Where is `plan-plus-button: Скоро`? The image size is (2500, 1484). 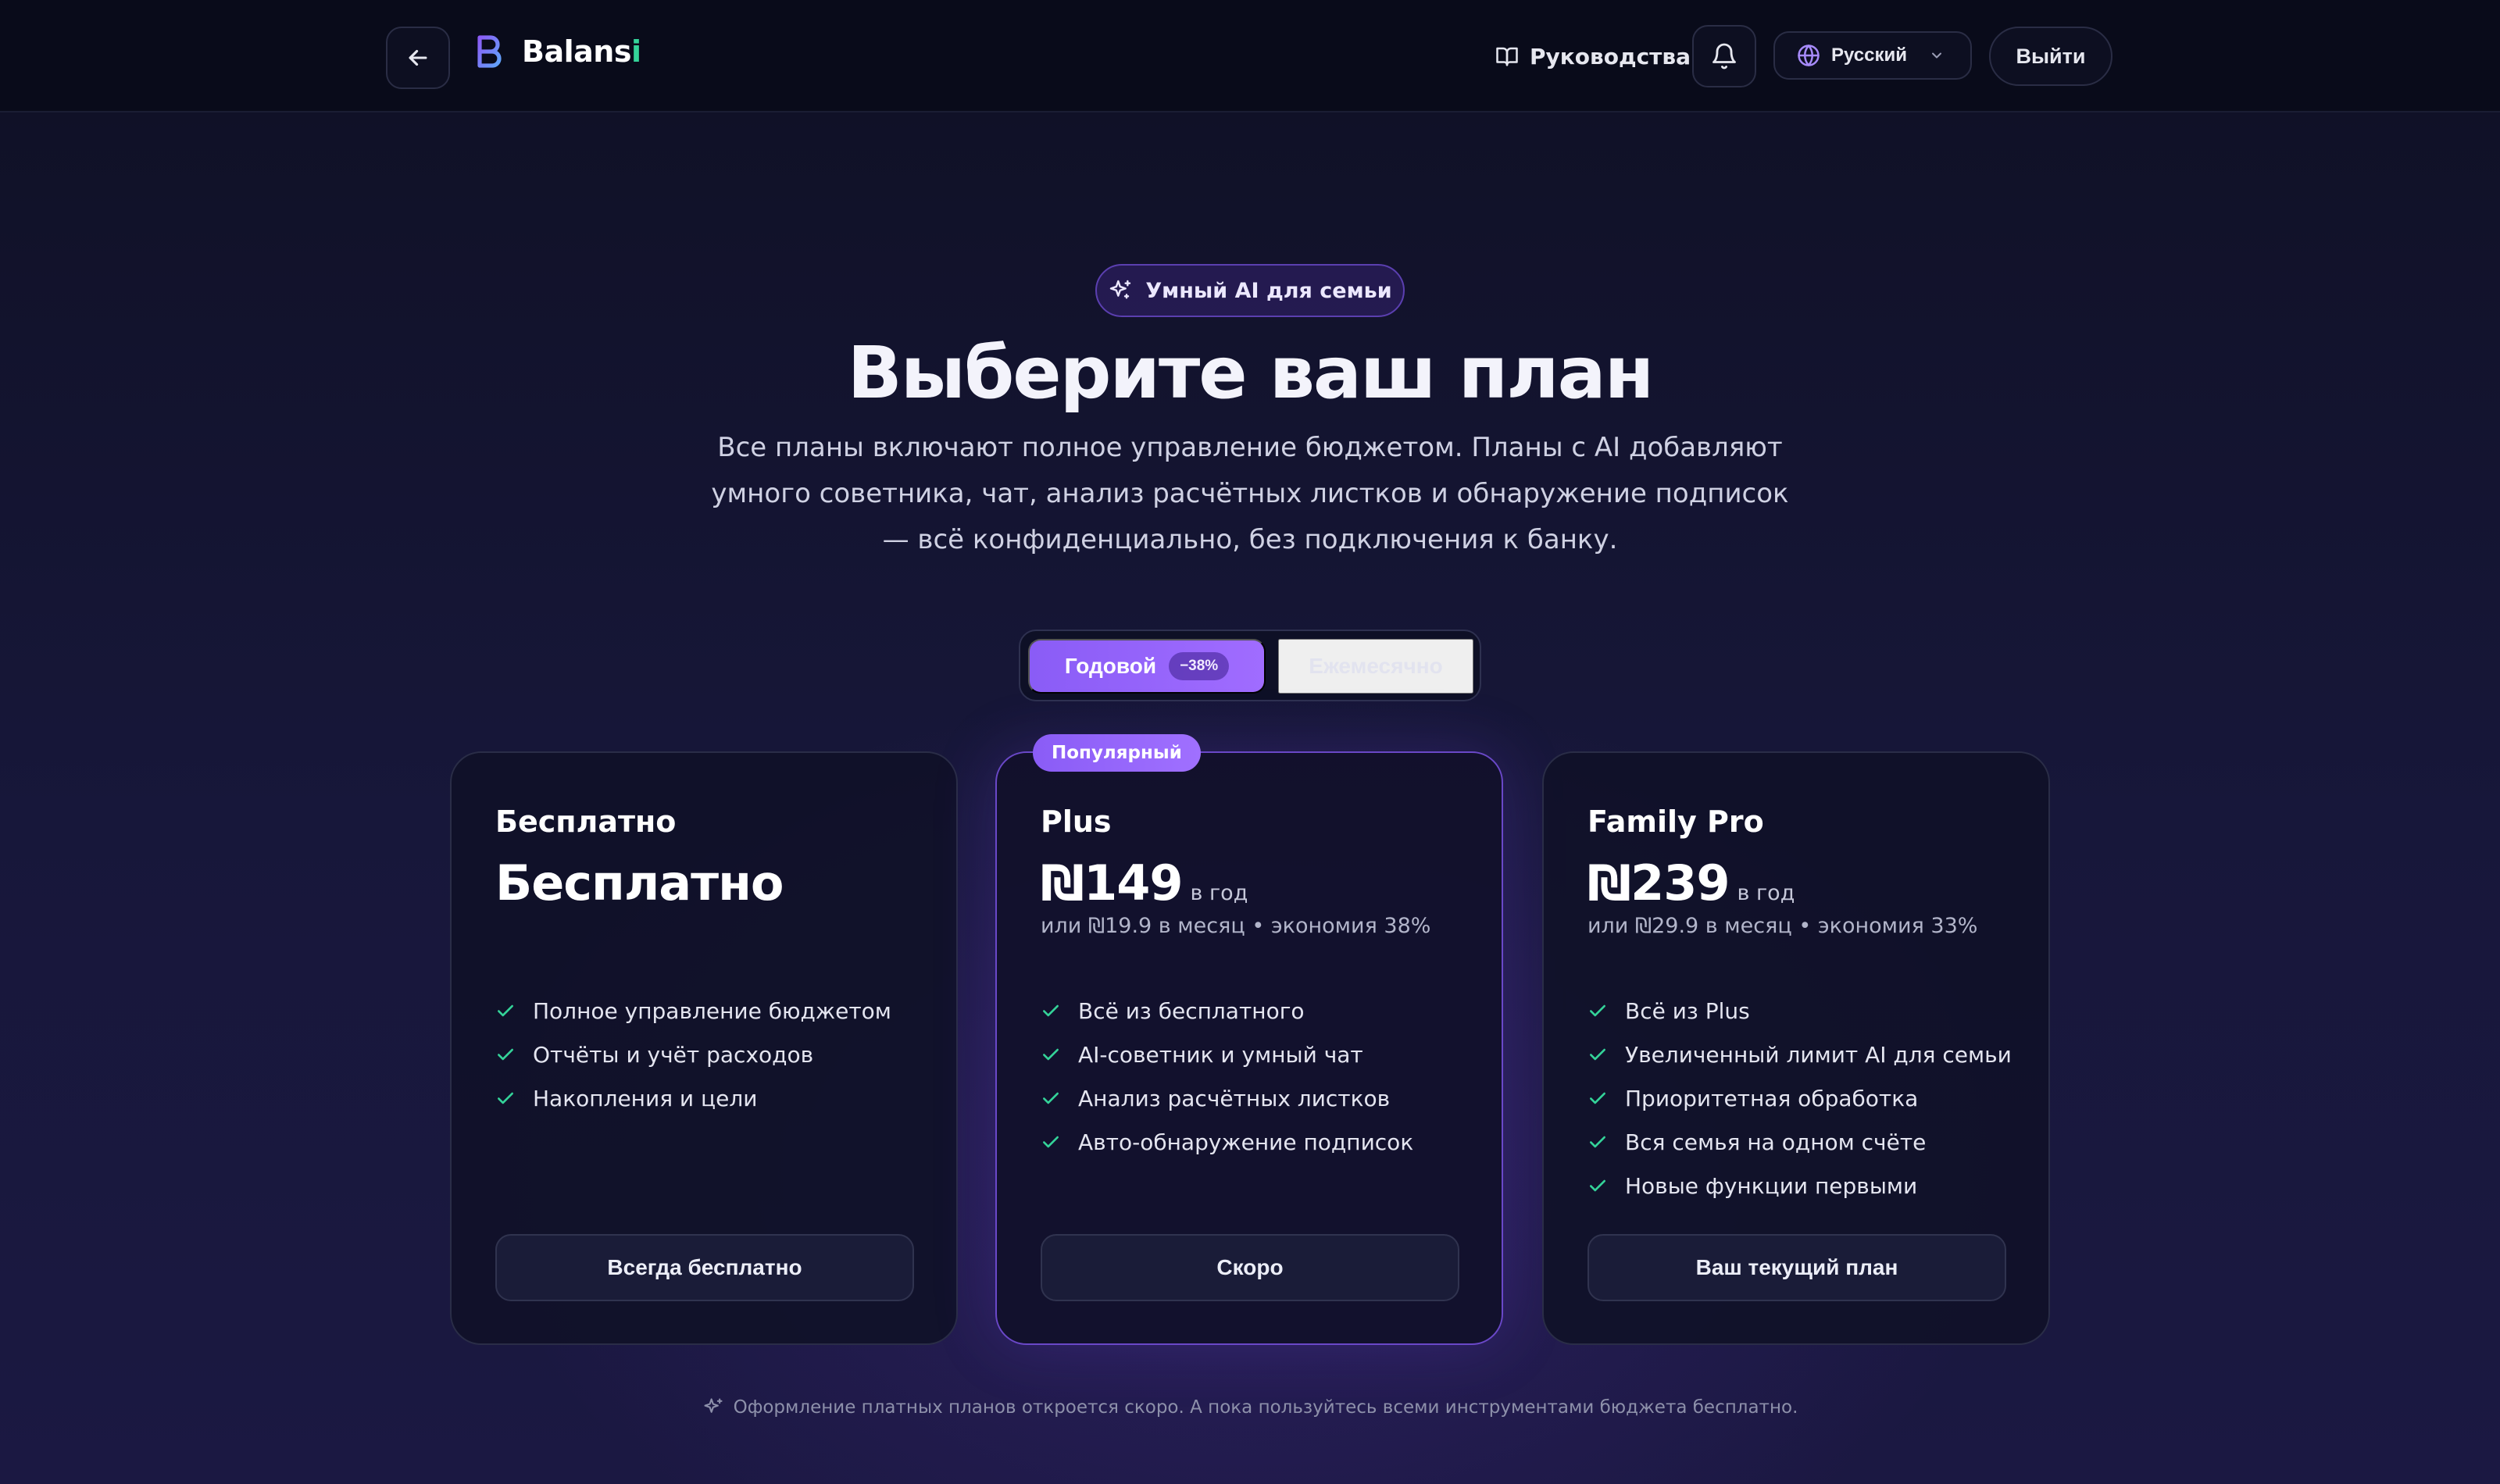
plan-plus-button: Скоро is located at coordinates (1250, 1267).